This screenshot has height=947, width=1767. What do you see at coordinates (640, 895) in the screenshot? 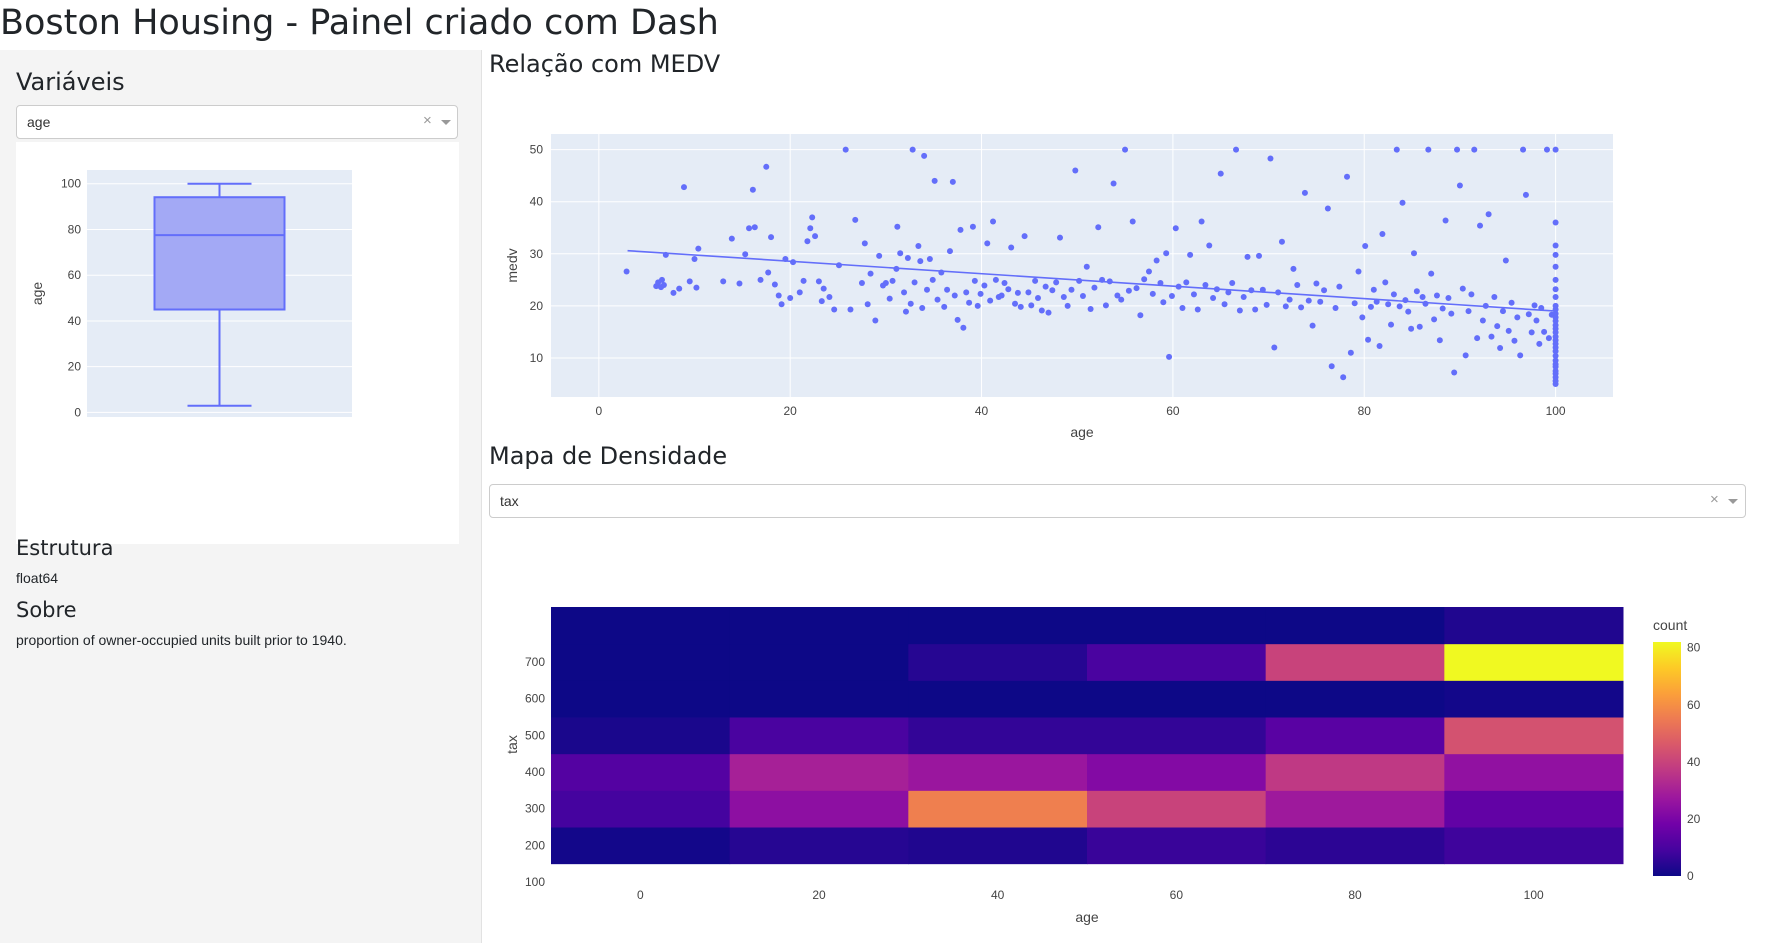
I see `x-tick-label: 0` at bounding box center [640, 895].